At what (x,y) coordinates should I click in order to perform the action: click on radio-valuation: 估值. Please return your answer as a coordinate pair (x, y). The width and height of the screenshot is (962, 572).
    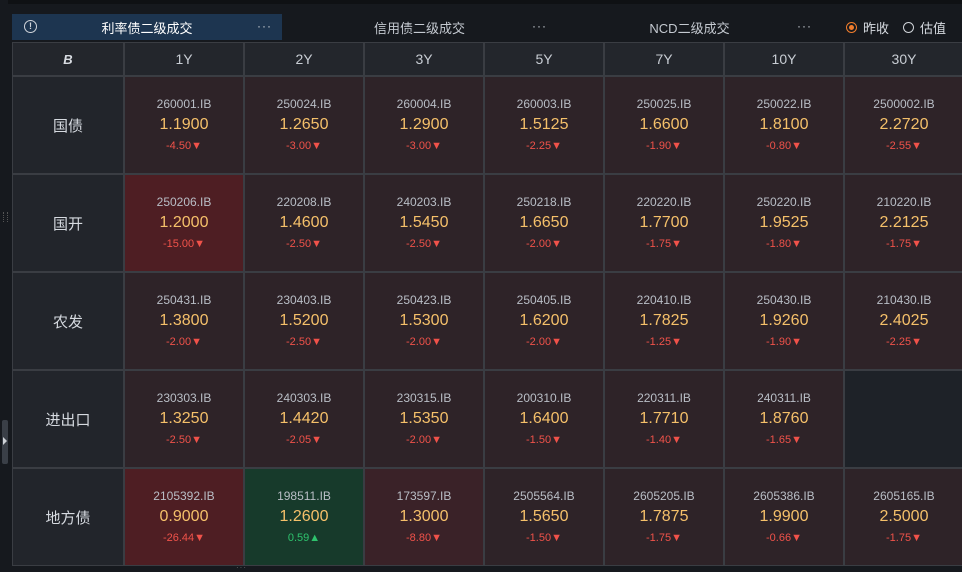
    Looking at the image, I should click on (924, 27).